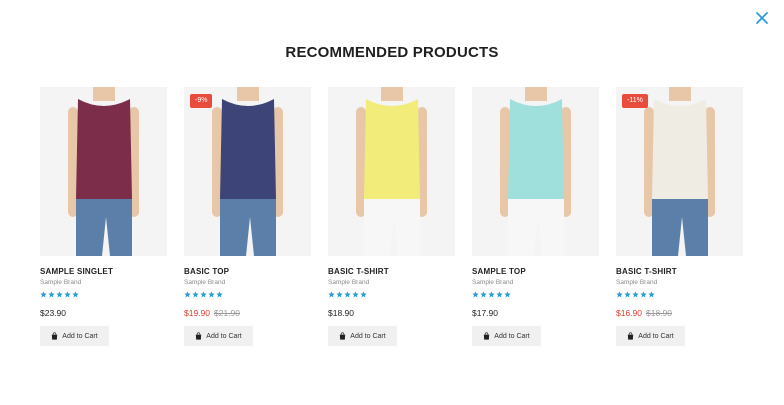  What do you see at coordinates (53, 313) in the screenshot?
I see `current-price: $23.90` at bounding box center [53, 313].